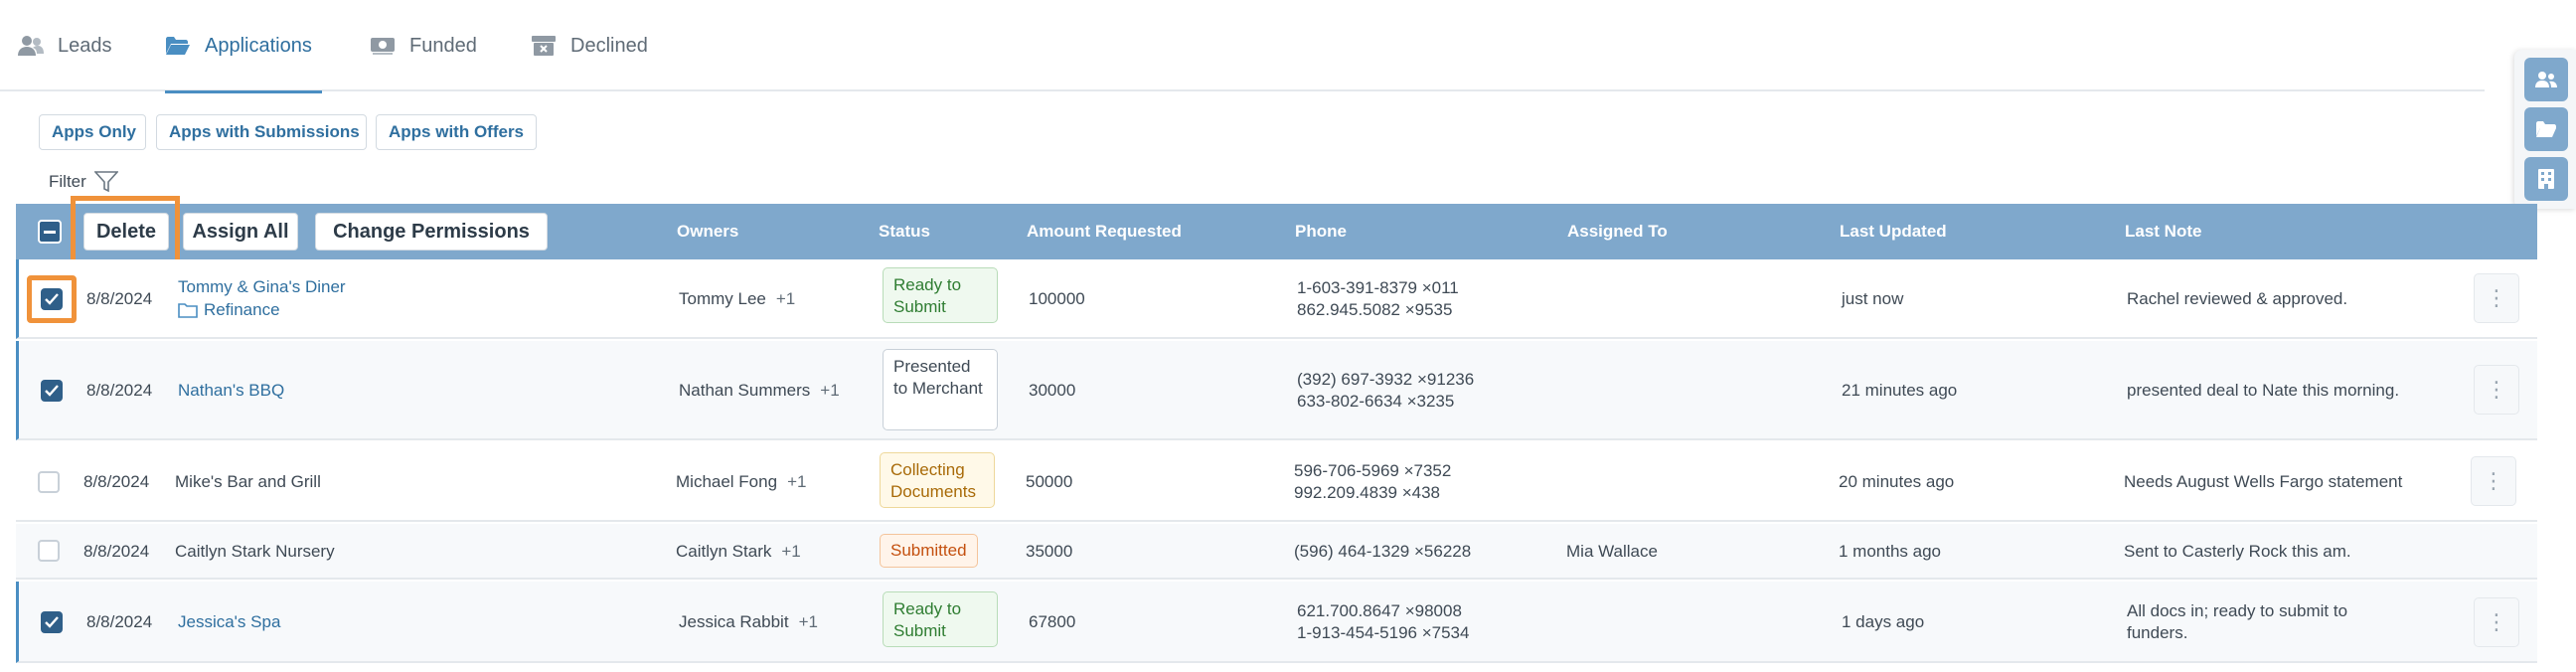  Describe the element at coordinates (229, 622) in the screenshot. I see `row-business-name: Jessica's Spa` at that location.